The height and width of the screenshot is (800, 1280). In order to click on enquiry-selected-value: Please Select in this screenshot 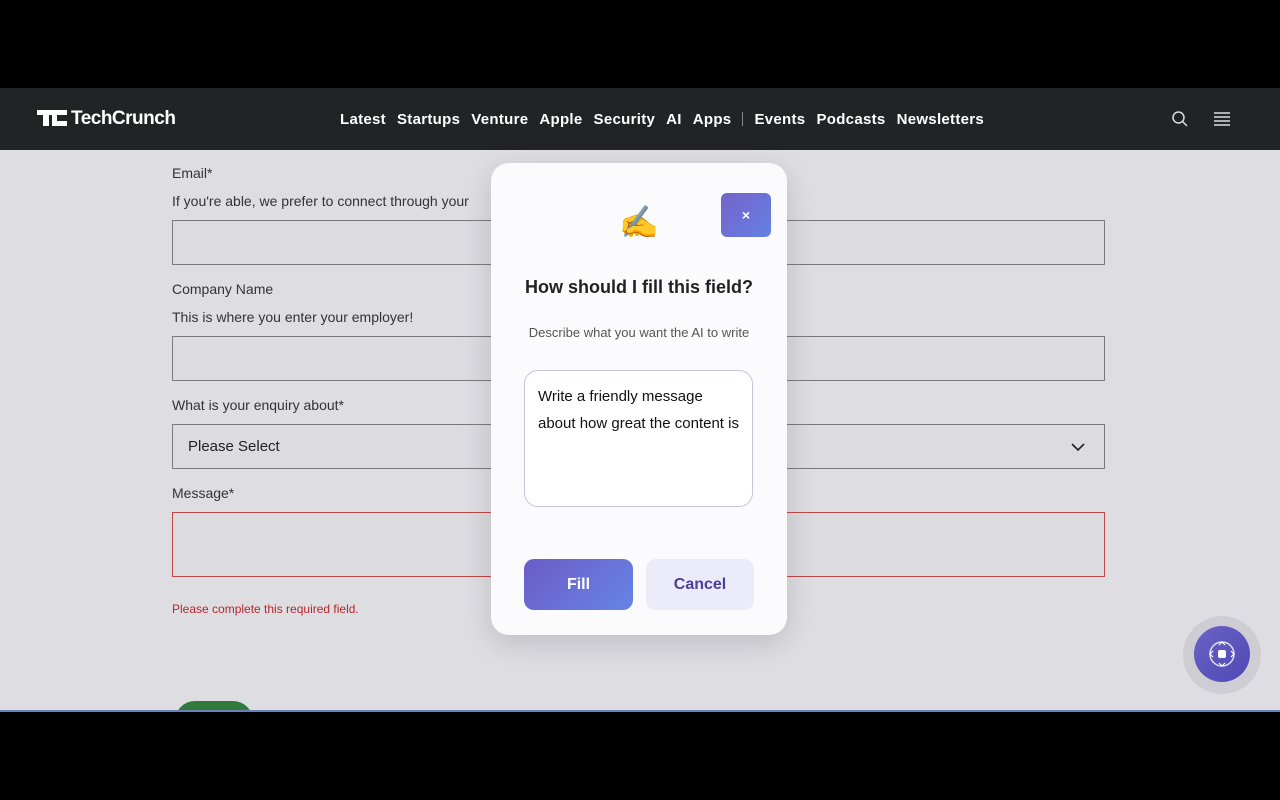, I will do `click(234, 446)`.